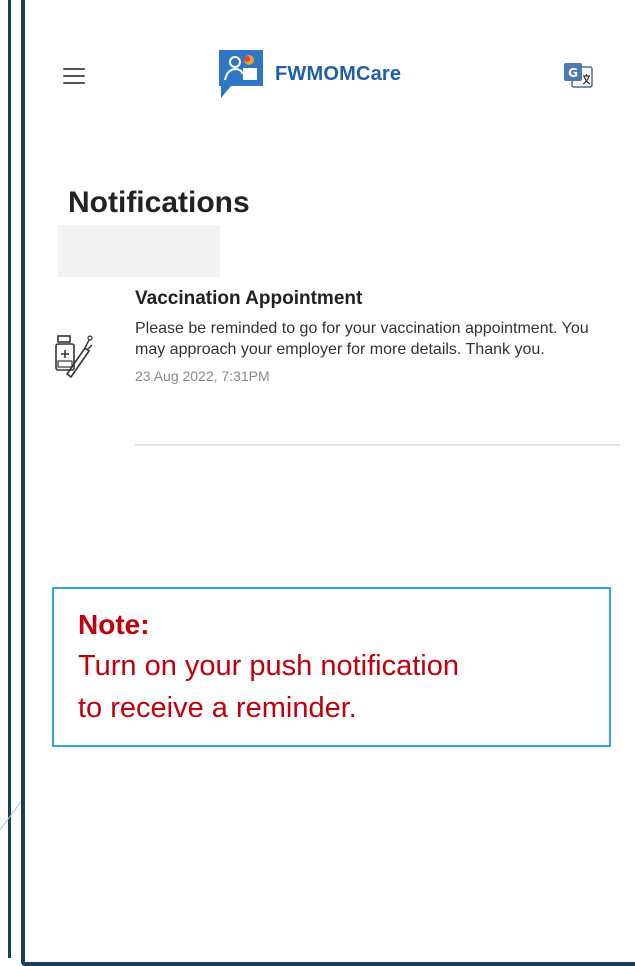 The height and width of the screenshot is (966, 635). I want to click on divider, so click(377, 445).